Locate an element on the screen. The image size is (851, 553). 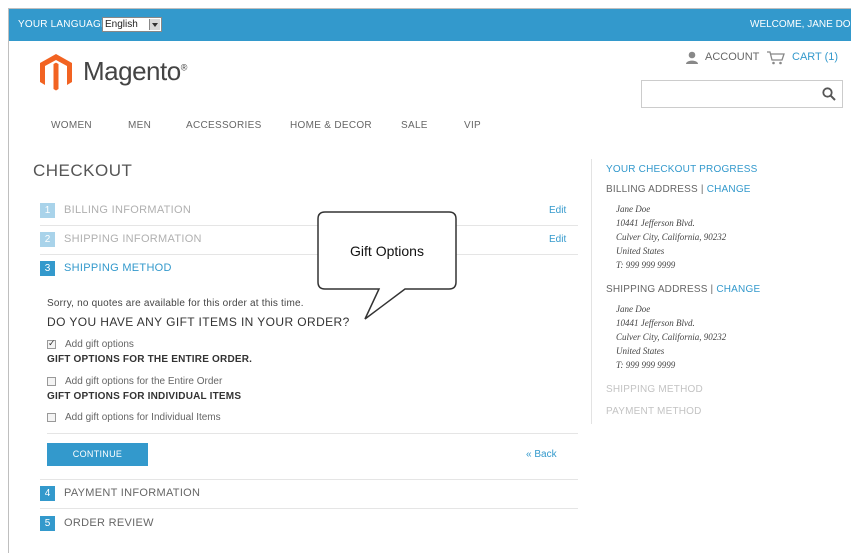
step-number: 1 is located at coordinates (47, 210).